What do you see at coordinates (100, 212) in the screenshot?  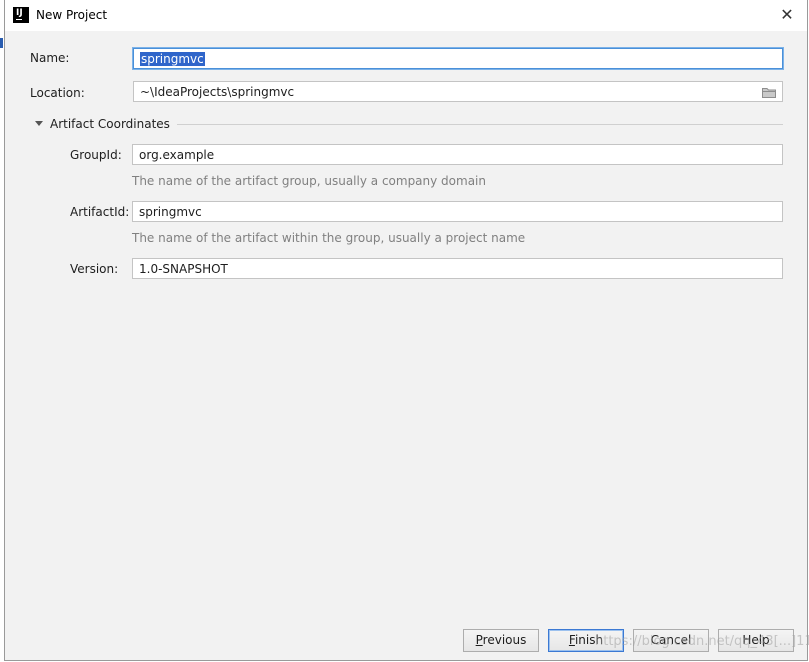 I see `artifactid-label: ArtifactId:` at bounding box center [100, 212].